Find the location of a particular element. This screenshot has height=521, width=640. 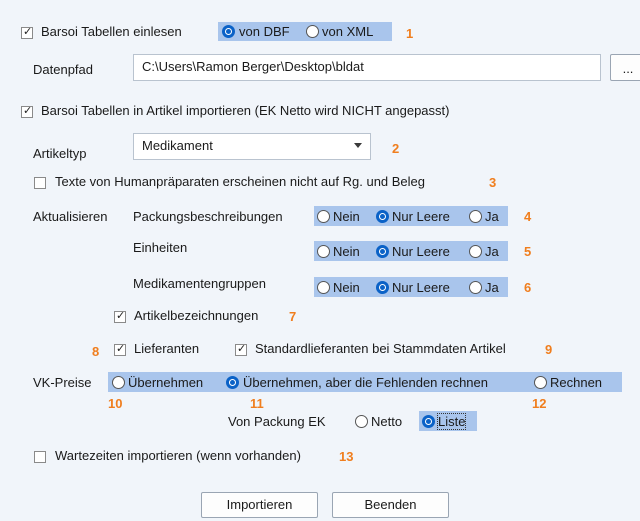

radio-dbf-label: von DBF is located at coordinates (264, 31).